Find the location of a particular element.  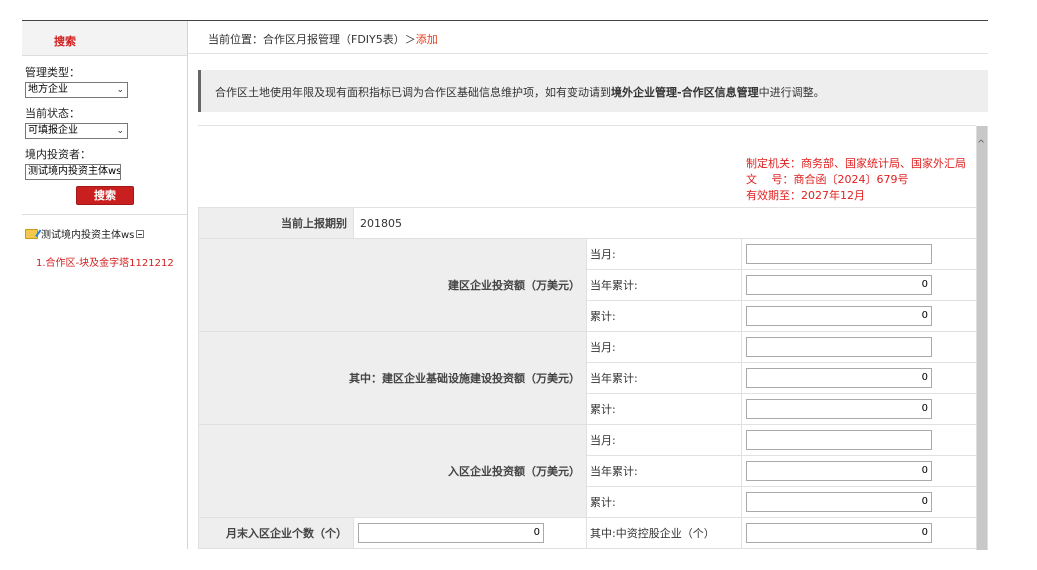

group-label: 入区企业投资额（万美元） is located at coordinates (392, 471).